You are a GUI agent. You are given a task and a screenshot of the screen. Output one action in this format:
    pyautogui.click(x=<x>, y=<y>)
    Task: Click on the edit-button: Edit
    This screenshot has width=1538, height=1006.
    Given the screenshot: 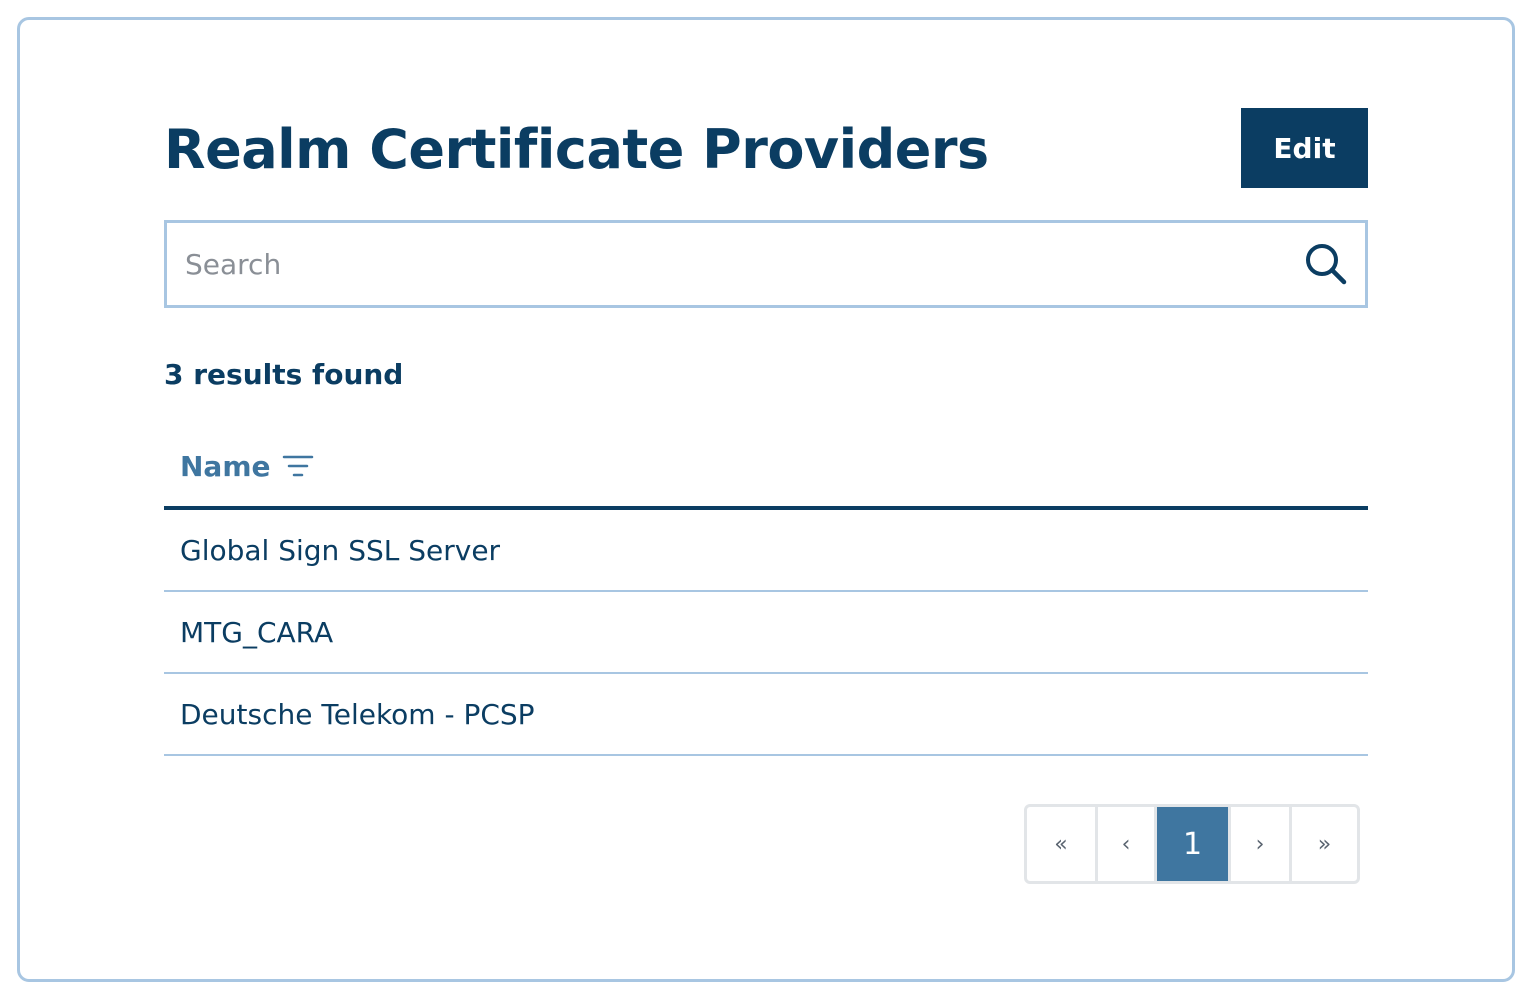 What is the action you would take?
    pyautogui.click(x=1304, y=148)
    